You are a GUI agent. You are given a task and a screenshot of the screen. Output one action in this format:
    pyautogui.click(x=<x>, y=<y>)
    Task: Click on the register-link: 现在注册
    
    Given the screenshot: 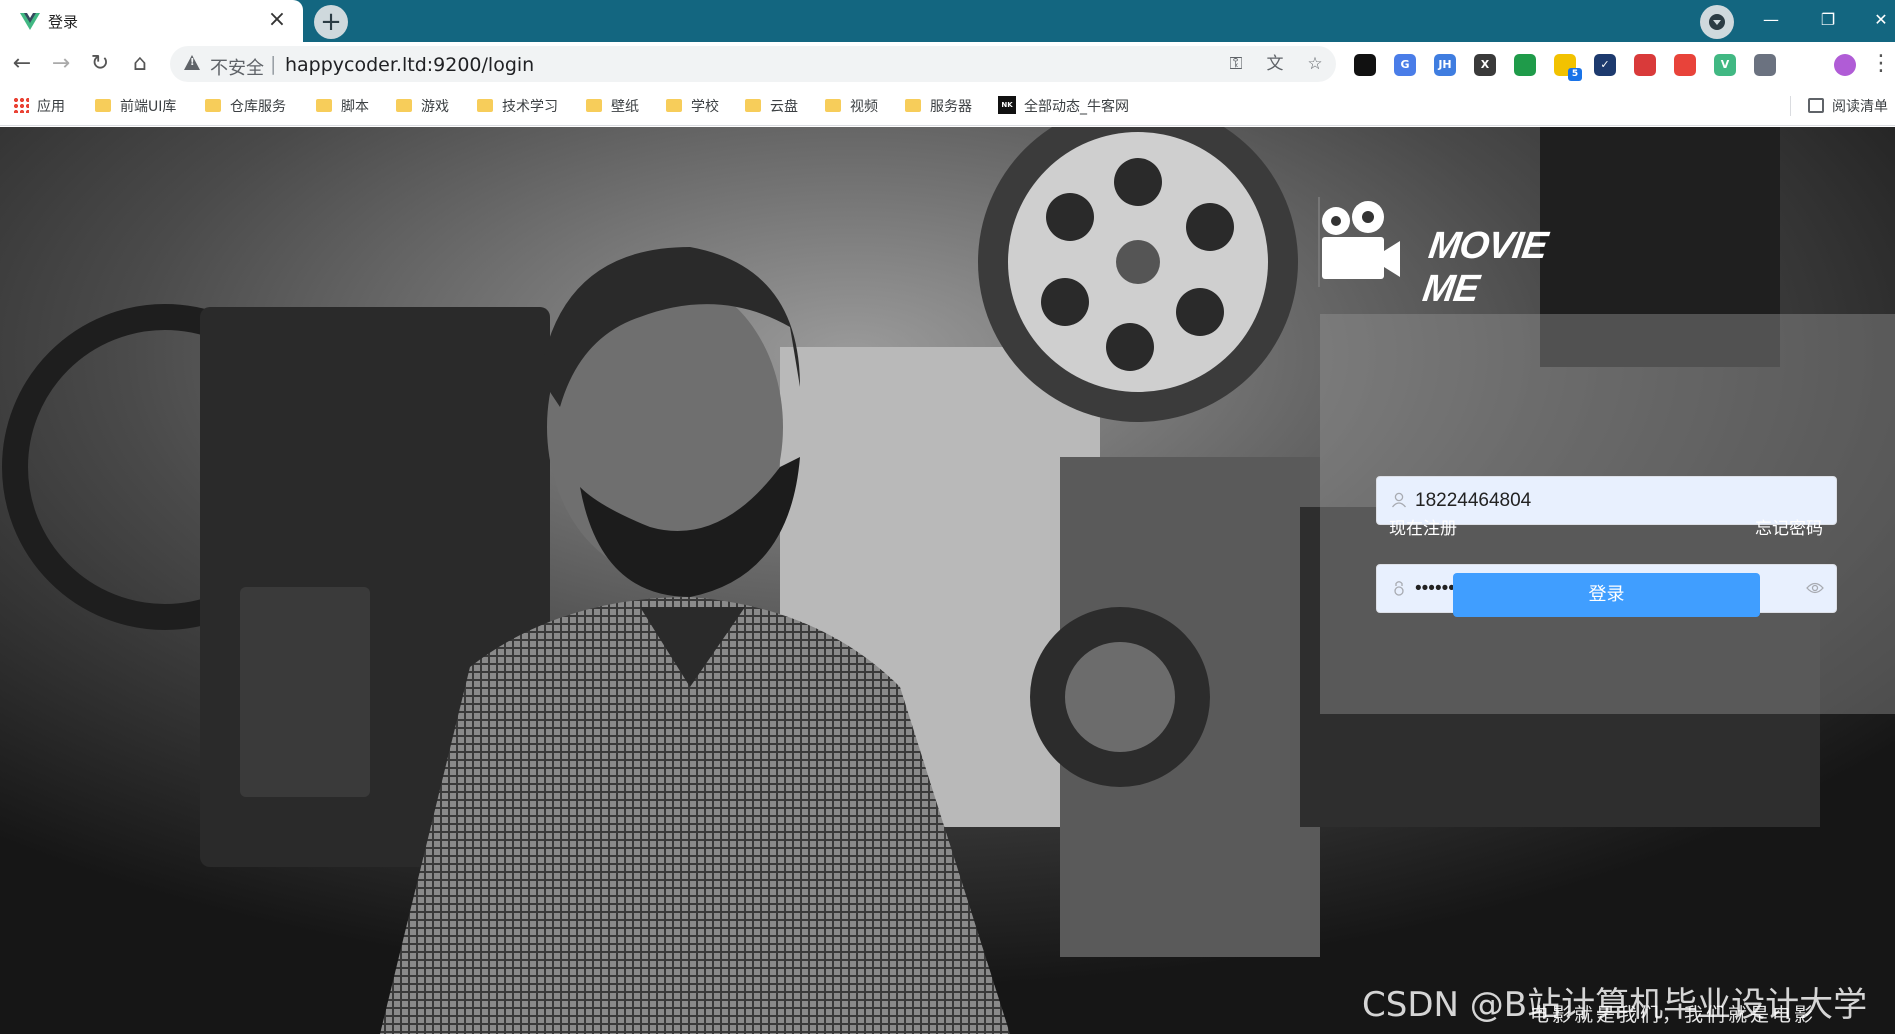 What is the action you would take?
    pyautogui.click(x=1423, y=526)
    